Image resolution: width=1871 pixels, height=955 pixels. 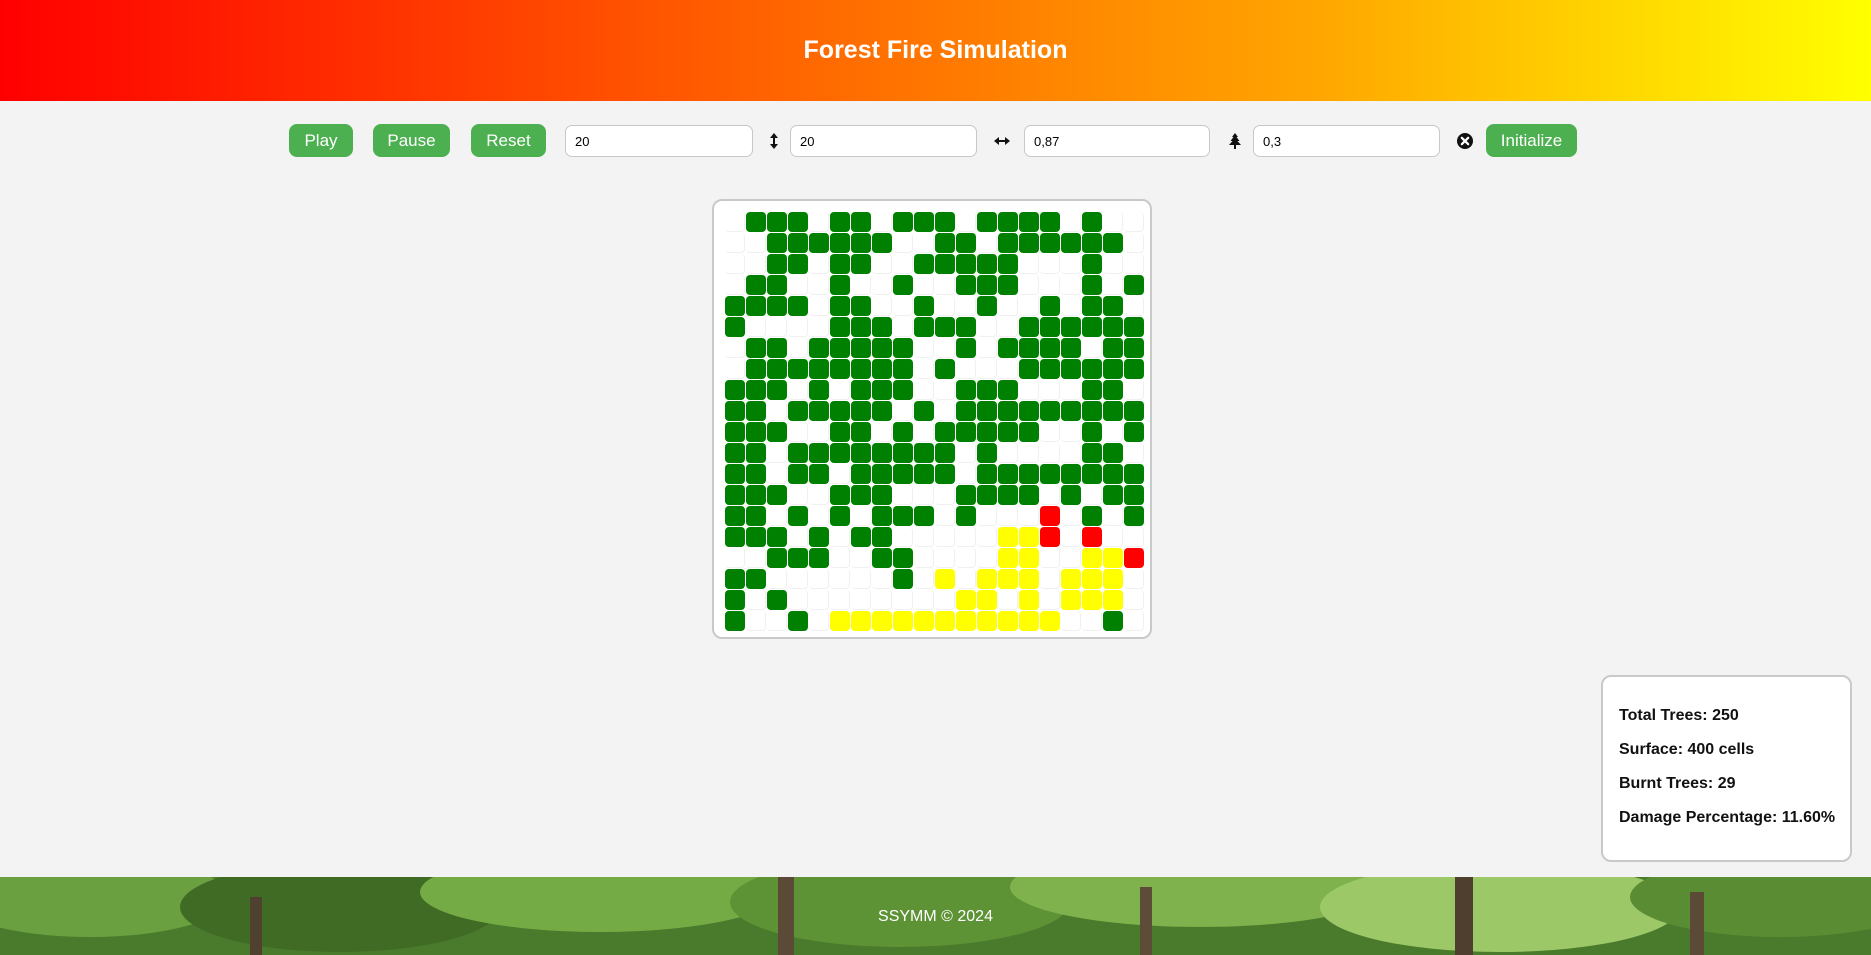 I want to click on width-input, so click(x=883, y=141).